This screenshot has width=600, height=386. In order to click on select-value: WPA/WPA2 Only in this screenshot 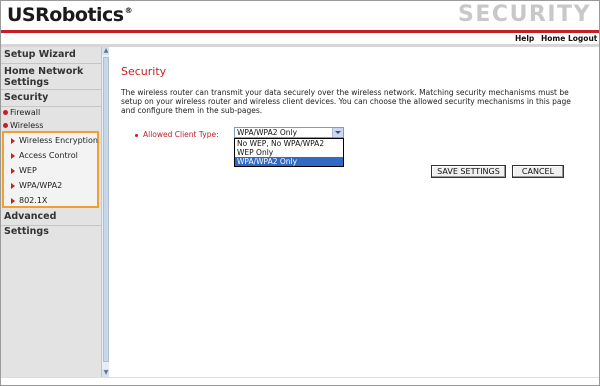, I will do `click(267, 132)`.